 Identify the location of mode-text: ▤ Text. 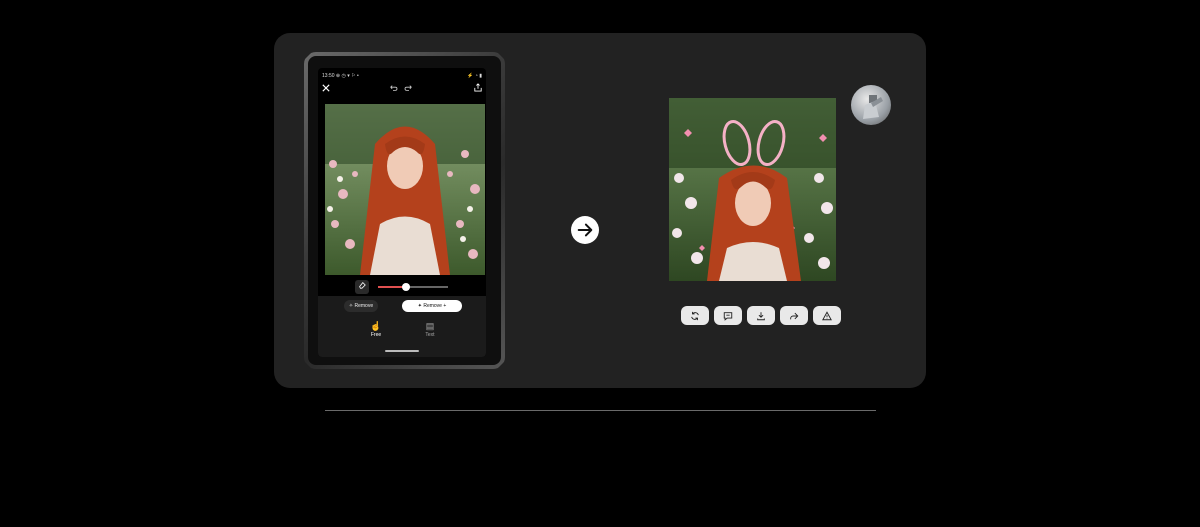
(430, 329).